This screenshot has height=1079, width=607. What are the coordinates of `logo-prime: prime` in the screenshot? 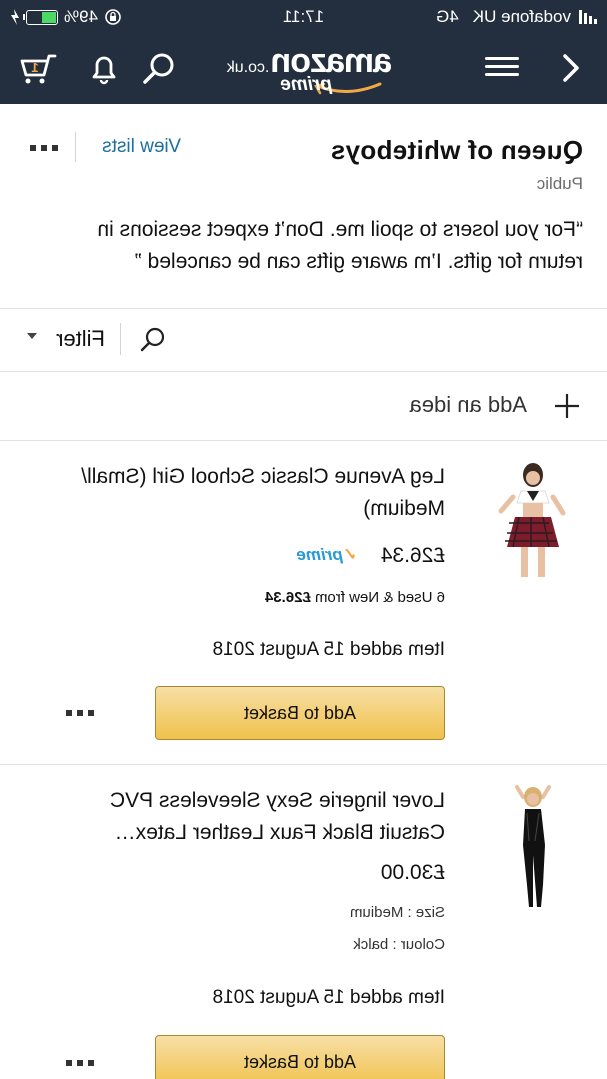 It's located at (306, 84).